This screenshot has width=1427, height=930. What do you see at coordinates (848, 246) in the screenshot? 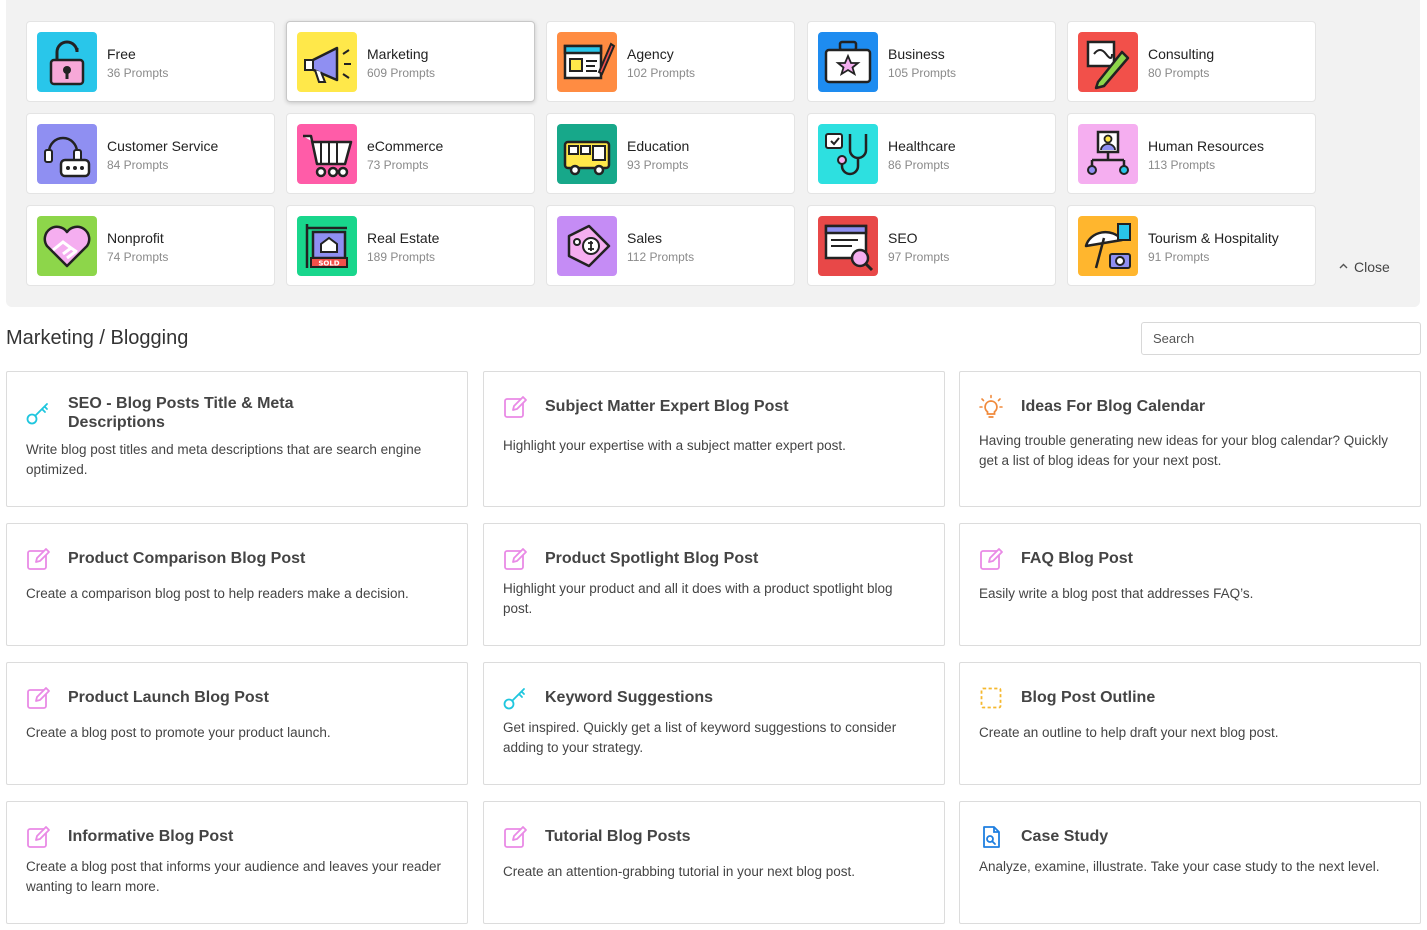
I see `browser-search-icon` at bounding box center [848, 246].